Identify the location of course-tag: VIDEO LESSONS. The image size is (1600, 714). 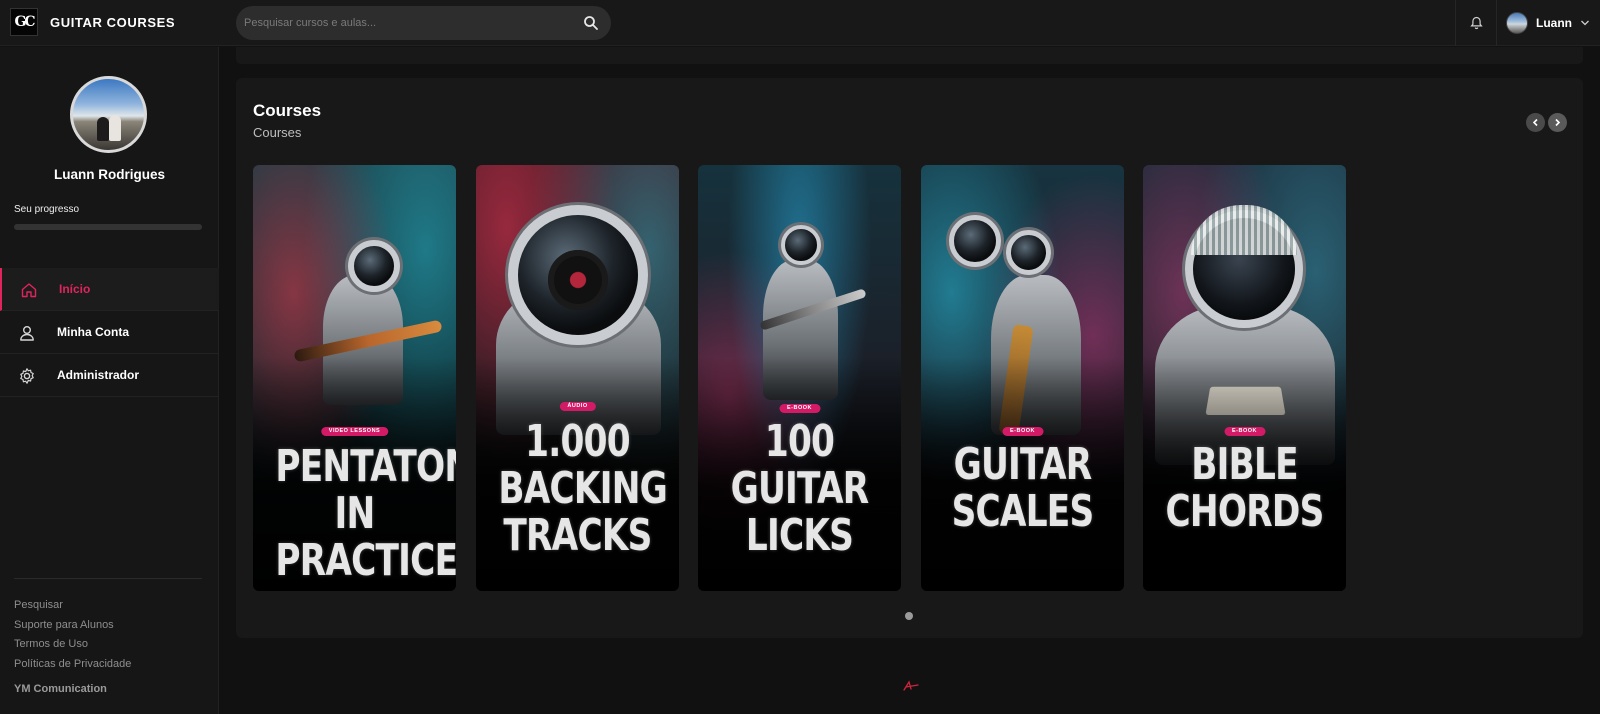
(354, 431).